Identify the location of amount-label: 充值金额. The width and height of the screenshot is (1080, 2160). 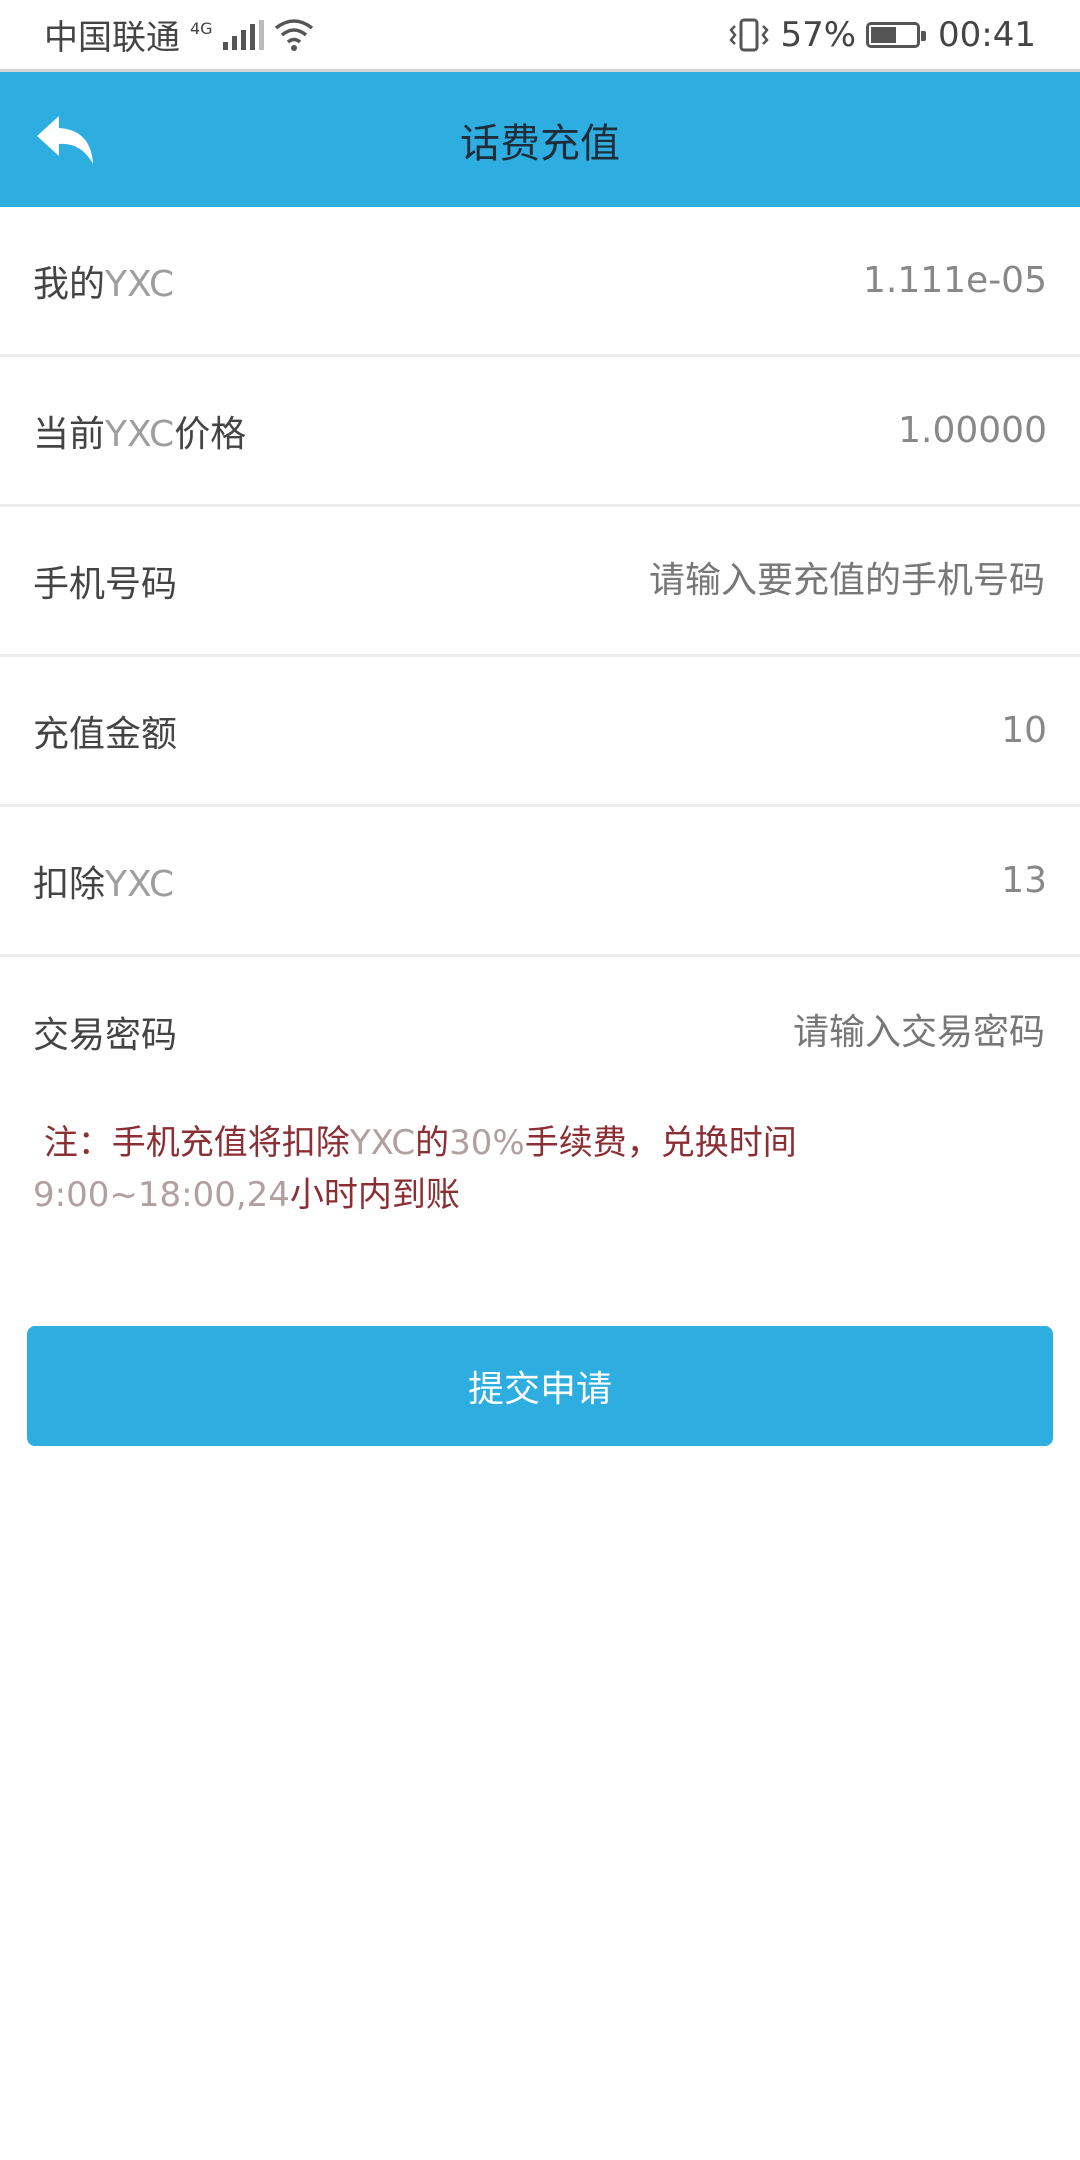
(105, 734).